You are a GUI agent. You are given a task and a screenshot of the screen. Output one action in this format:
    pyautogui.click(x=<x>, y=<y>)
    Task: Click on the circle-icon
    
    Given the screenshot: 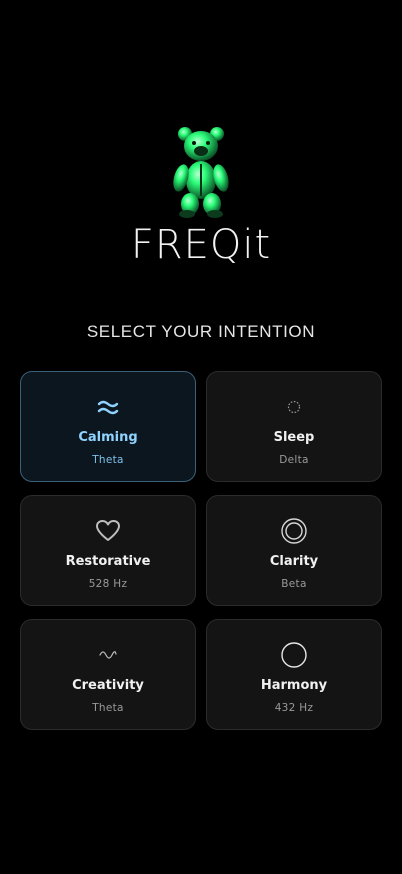 What is the action you would take?
    pyautogui.click(x=294, y=655)
    